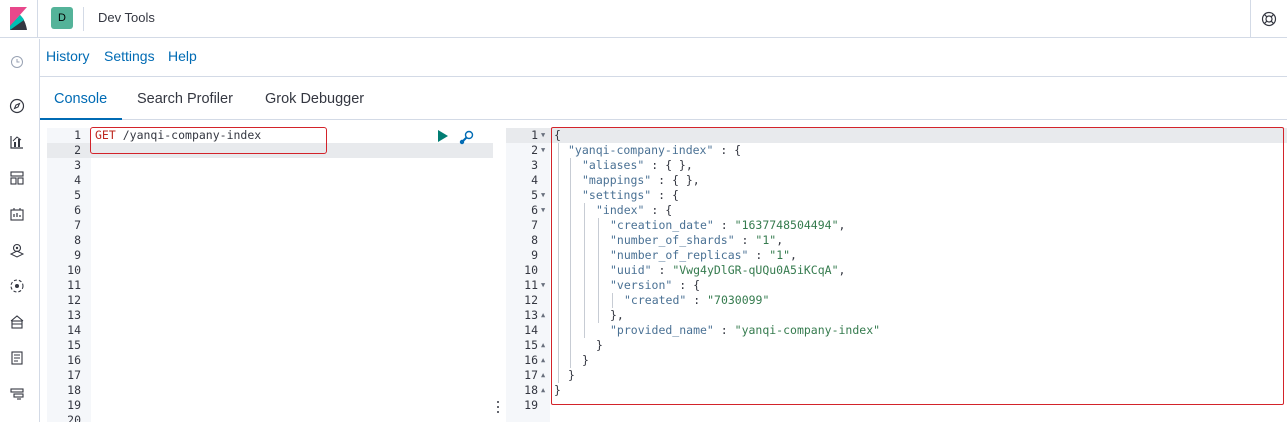 The height and width of the screenshot is (422, 1287). I want to click on help-button, so click(1268, 19).